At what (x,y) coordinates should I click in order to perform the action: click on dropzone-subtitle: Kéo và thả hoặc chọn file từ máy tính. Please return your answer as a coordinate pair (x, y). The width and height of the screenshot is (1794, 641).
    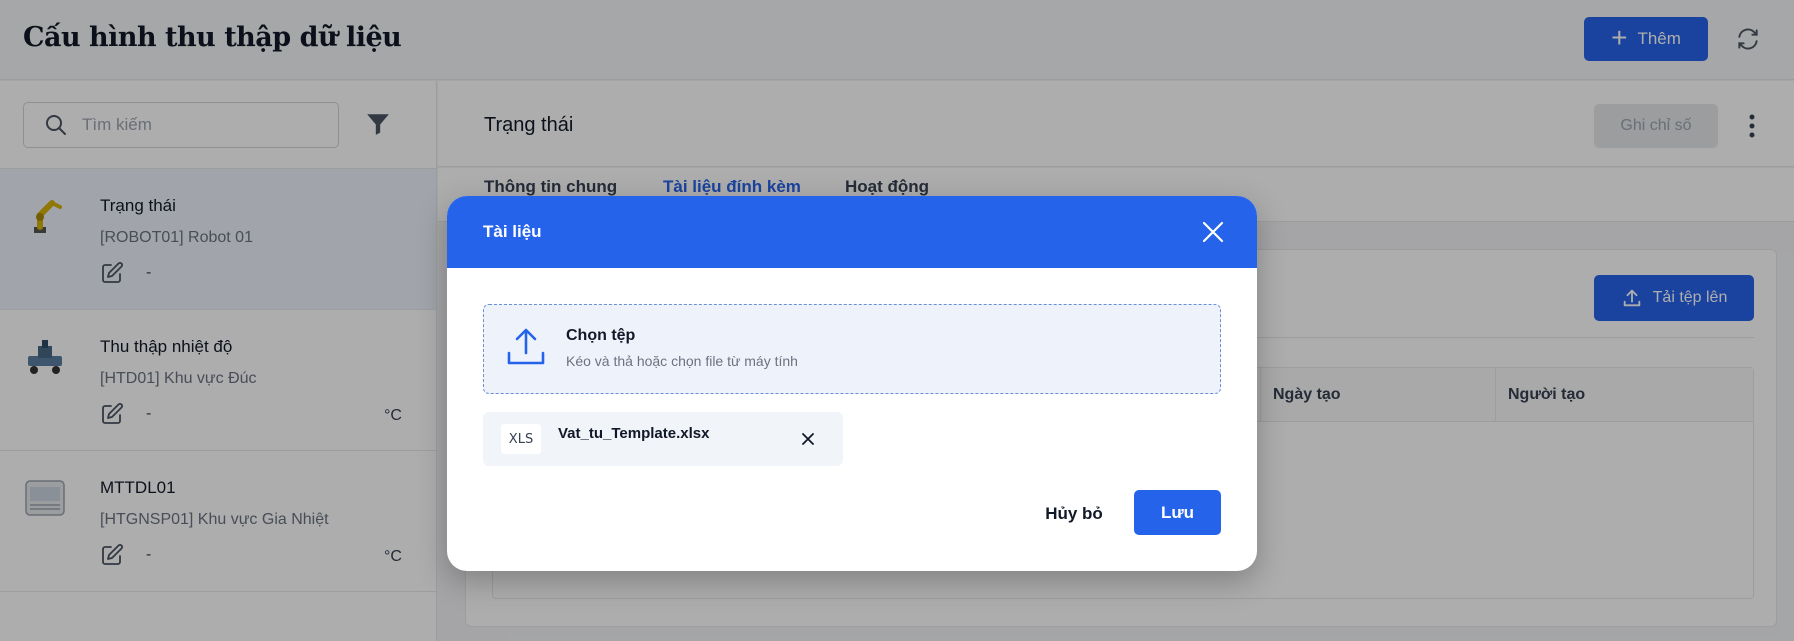
    Looking at the image, I should click on (682, 361).